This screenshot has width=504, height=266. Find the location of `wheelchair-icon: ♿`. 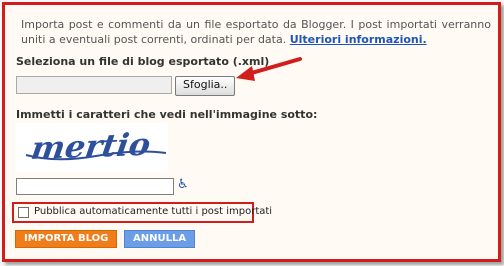

wheelchair-icon: ♿ is located at coordinates (183, 184).